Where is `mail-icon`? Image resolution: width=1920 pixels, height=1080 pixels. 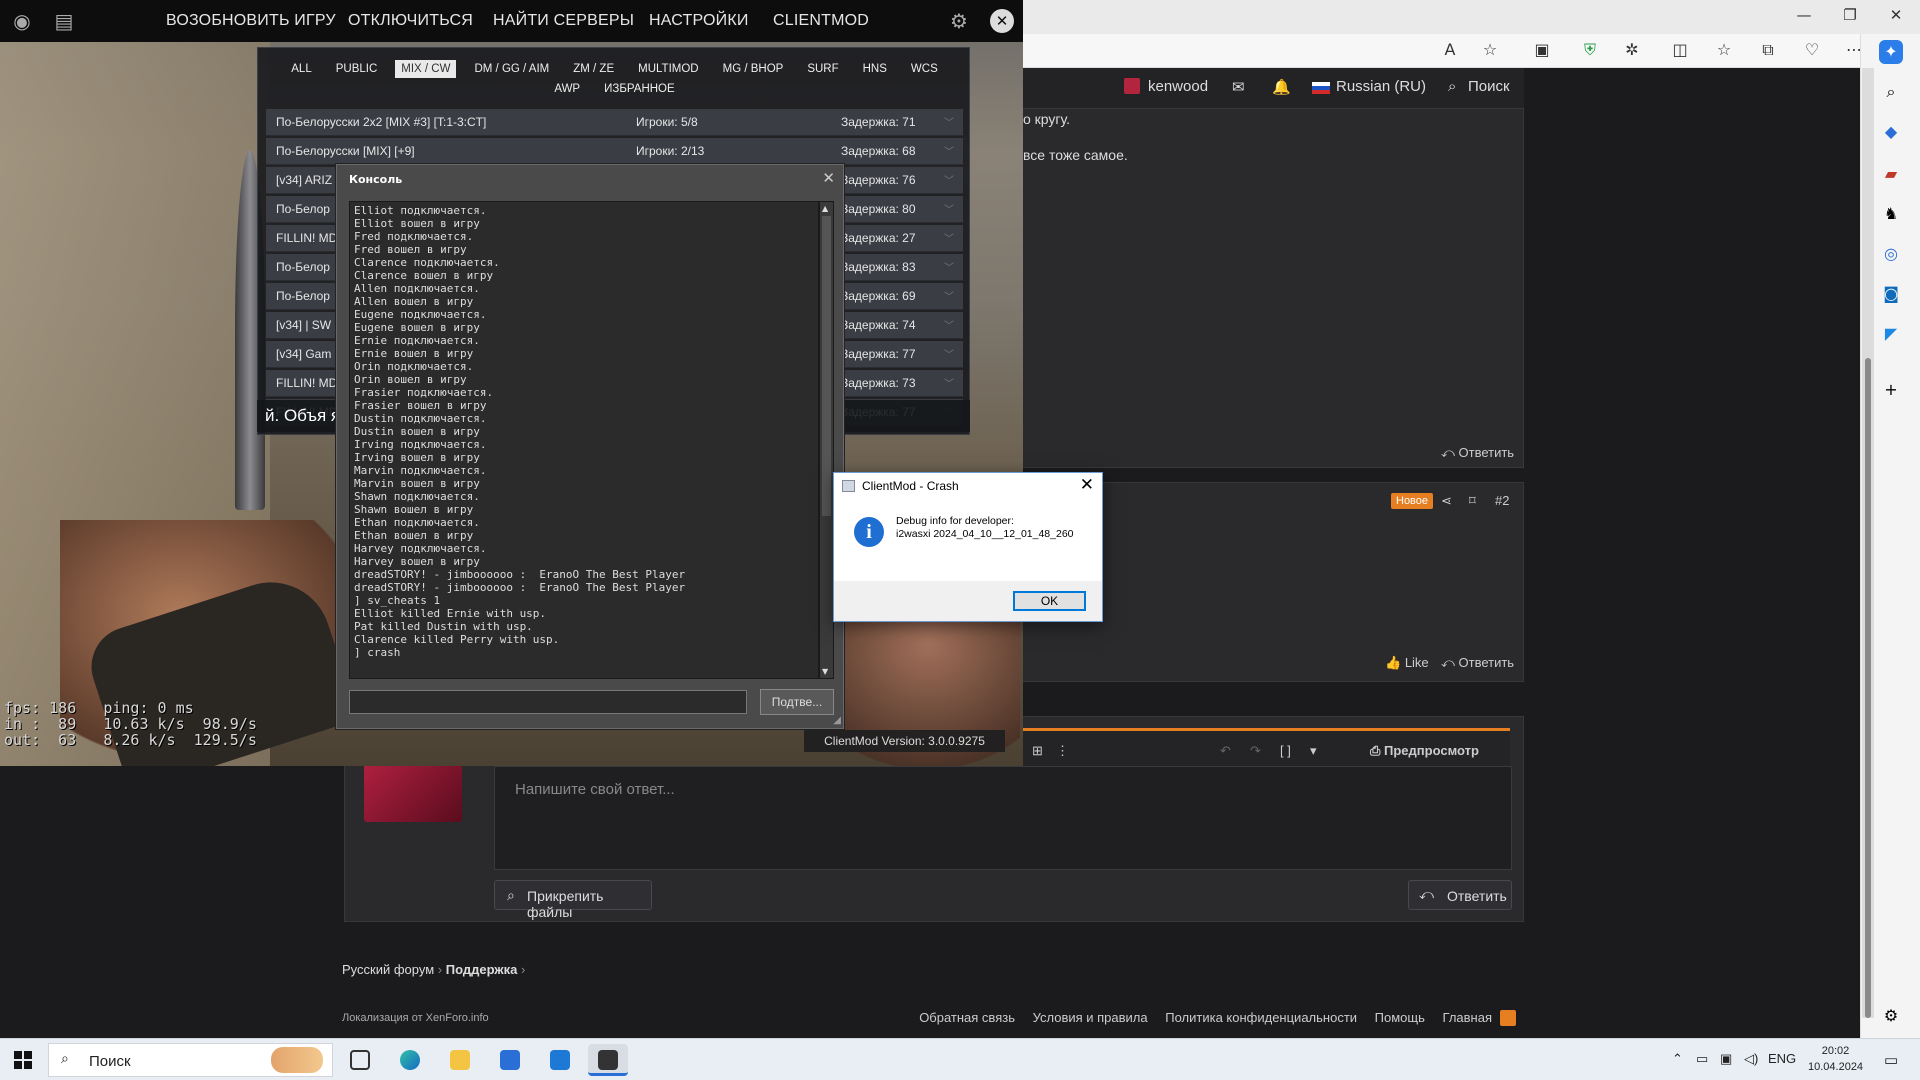
mail-icon is located at coordinates (560, 1060).